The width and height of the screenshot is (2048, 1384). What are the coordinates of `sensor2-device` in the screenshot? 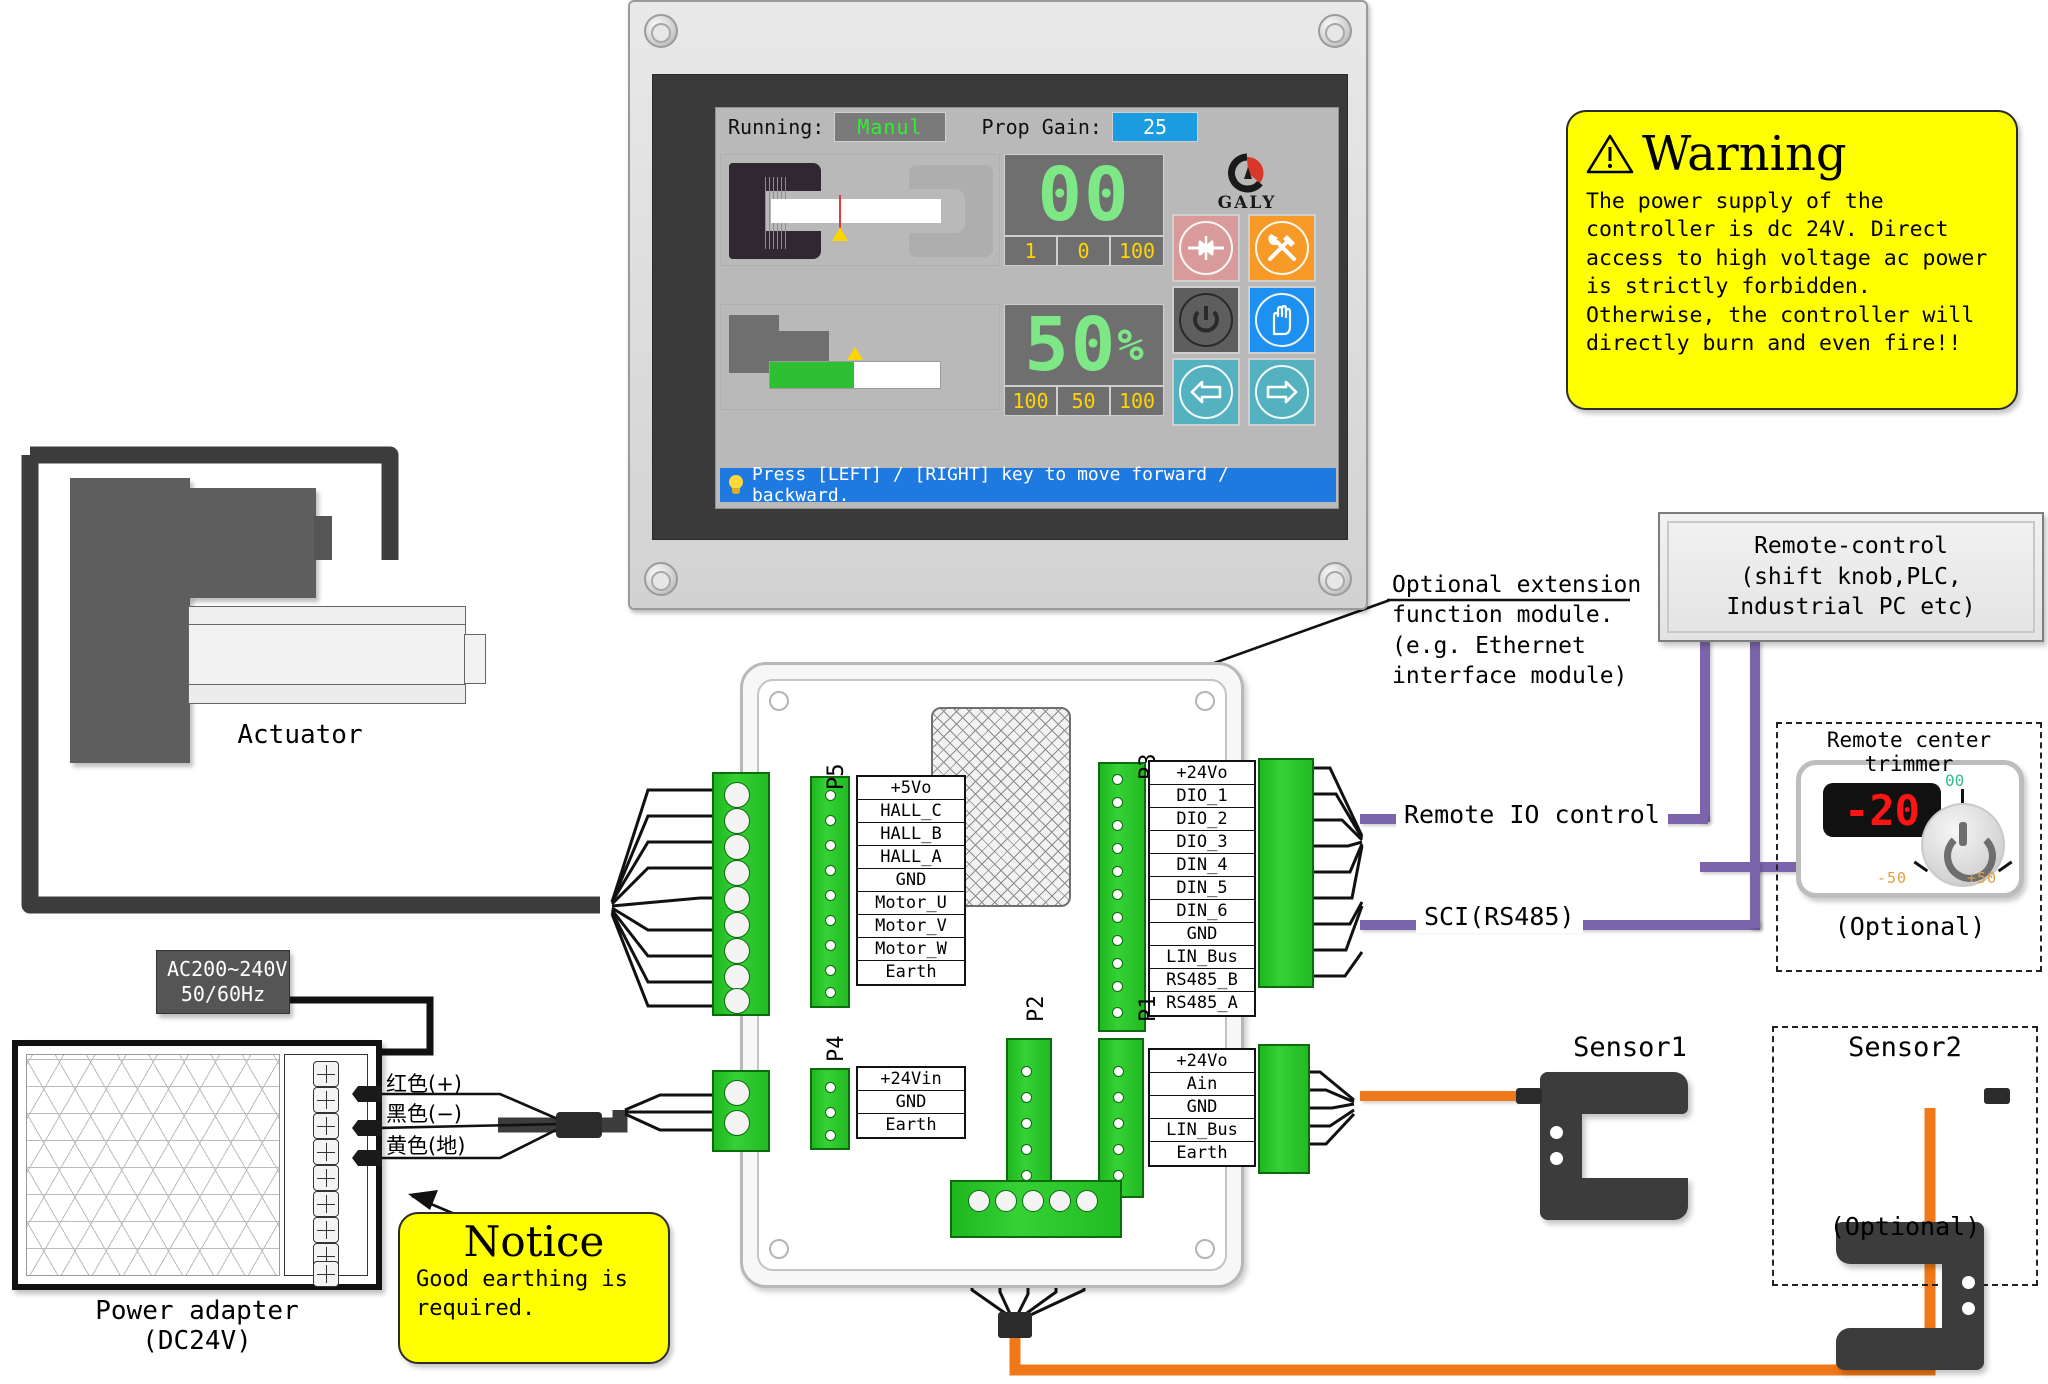 It's located at (1911, 1297).